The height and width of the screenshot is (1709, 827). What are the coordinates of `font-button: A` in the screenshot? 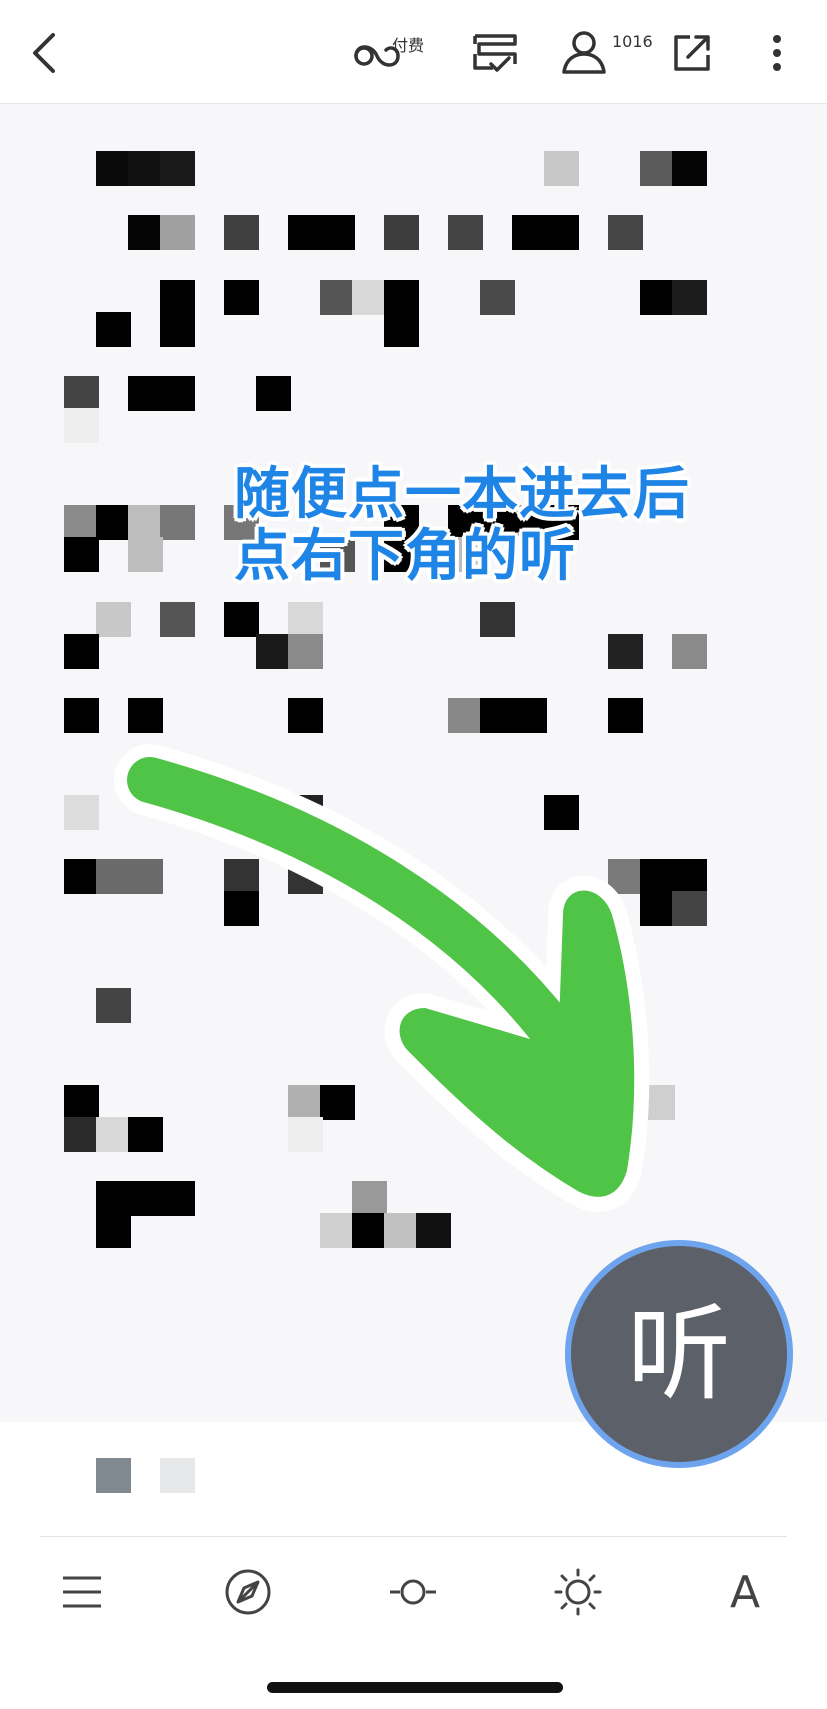 It's located at (745, 1592).